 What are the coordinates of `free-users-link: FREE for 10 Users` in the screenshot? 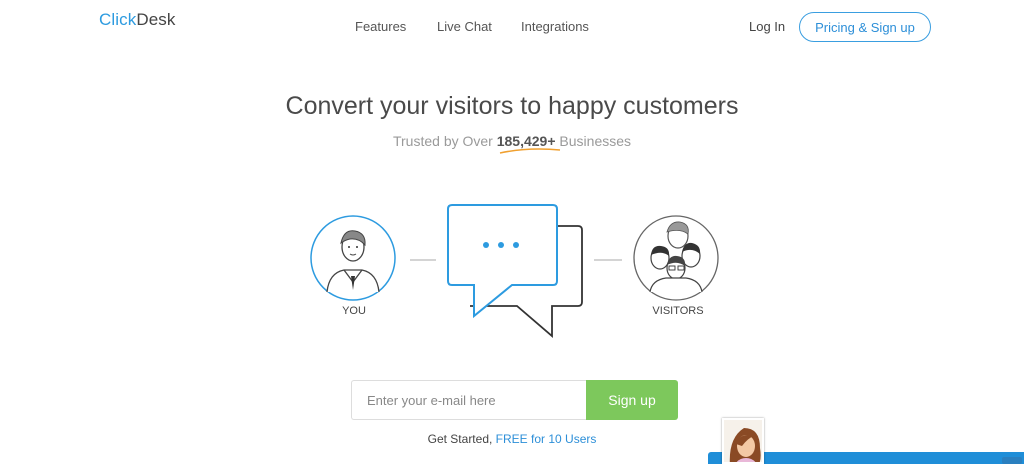 It's located at (546, 439).